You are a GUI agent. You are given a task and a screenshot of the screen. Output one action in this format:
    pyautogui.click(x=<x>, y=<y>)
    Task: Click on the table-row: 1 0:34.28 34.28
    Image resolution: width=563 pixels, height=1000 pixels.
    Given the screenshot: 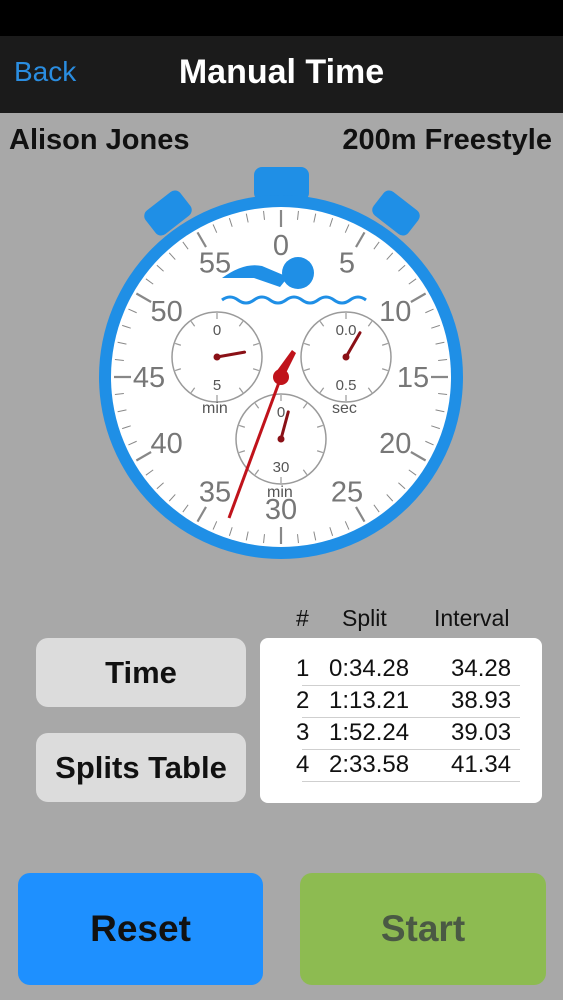 What is the action you would take?
    pyautogui.click(x=401, y=670)
    